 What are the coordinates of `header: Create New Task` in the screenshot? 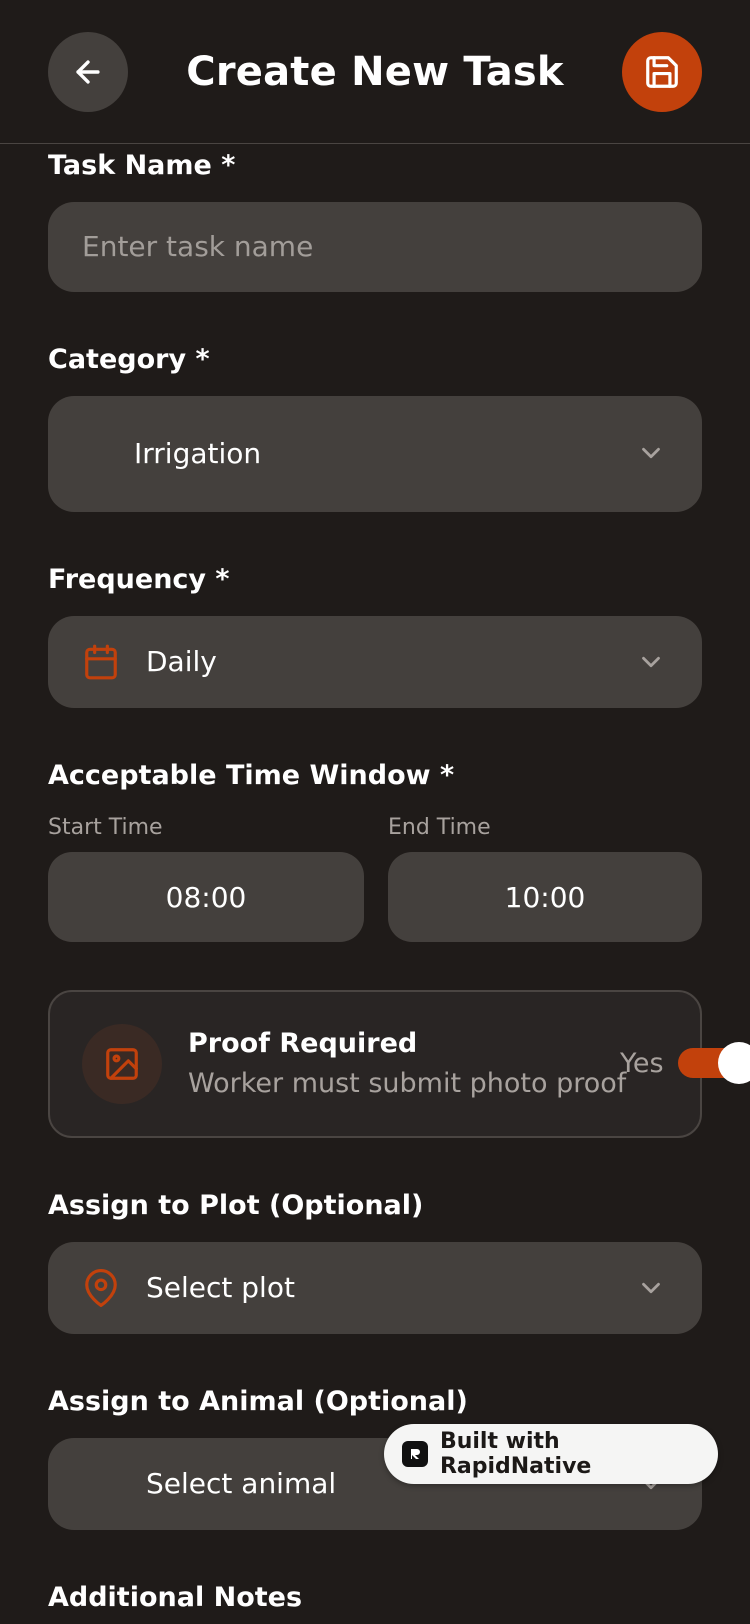 It's located at (375, 72).